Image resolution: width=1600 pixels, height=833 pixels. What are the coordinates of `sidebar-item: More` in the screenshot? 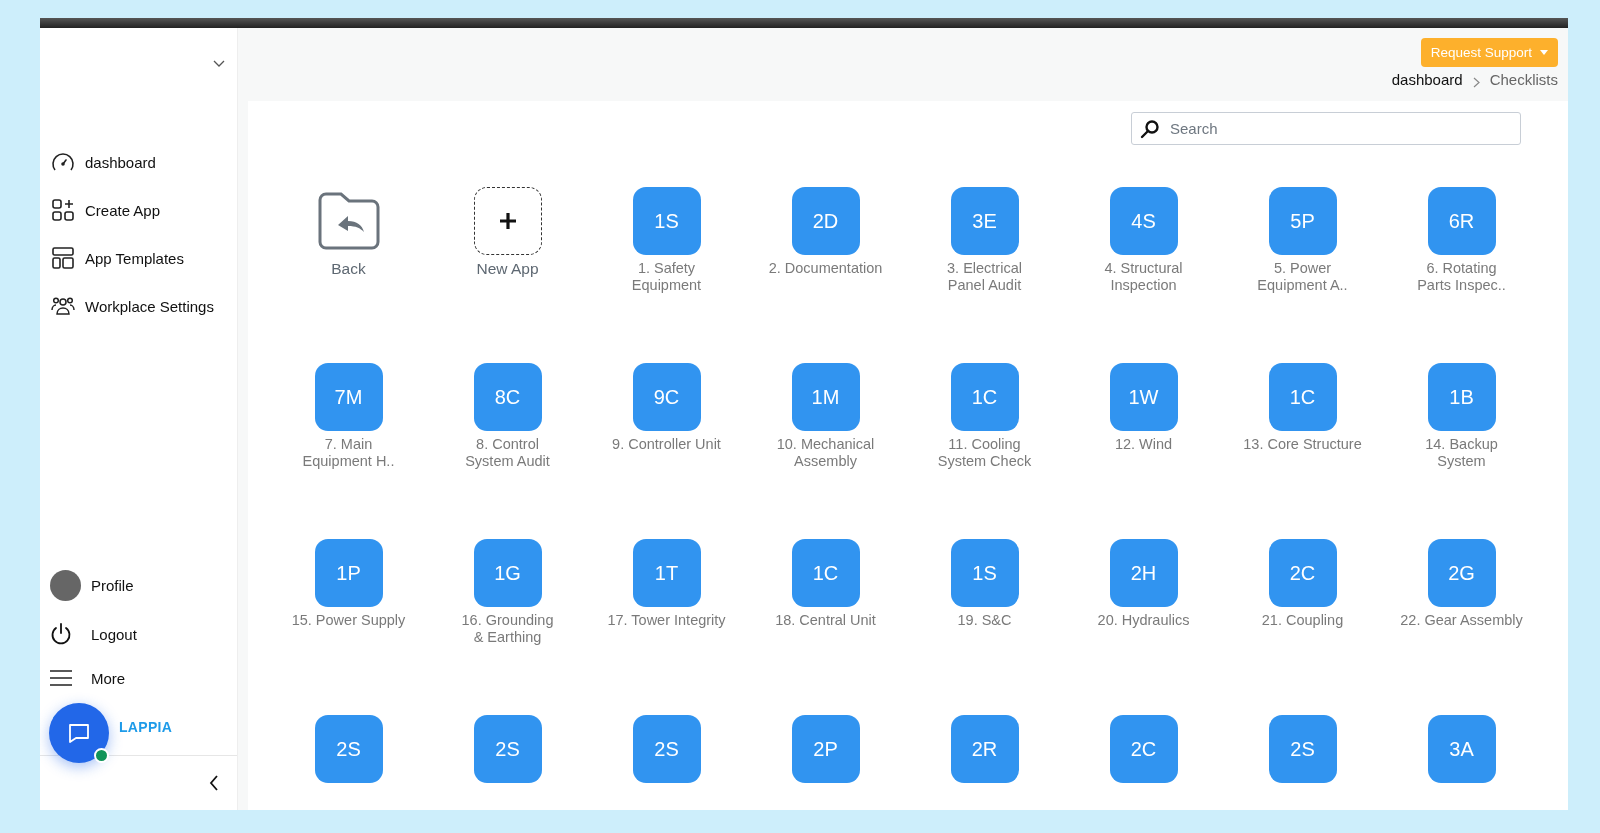 It's located at (88, 678).